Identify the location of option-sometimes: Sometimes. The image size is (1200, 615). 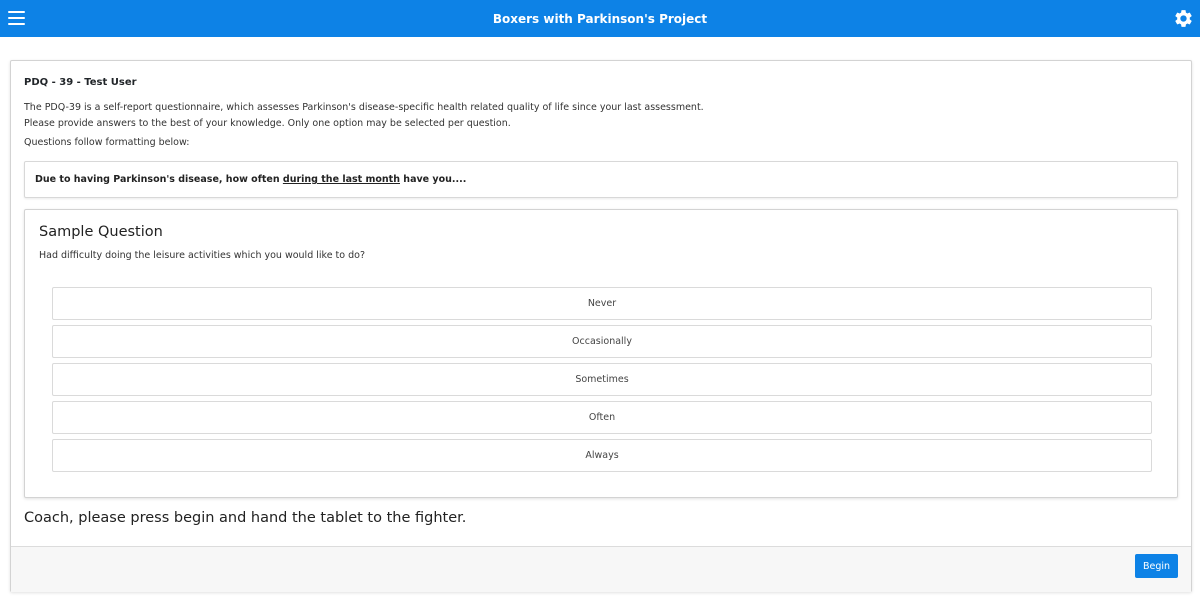
(602, 379).